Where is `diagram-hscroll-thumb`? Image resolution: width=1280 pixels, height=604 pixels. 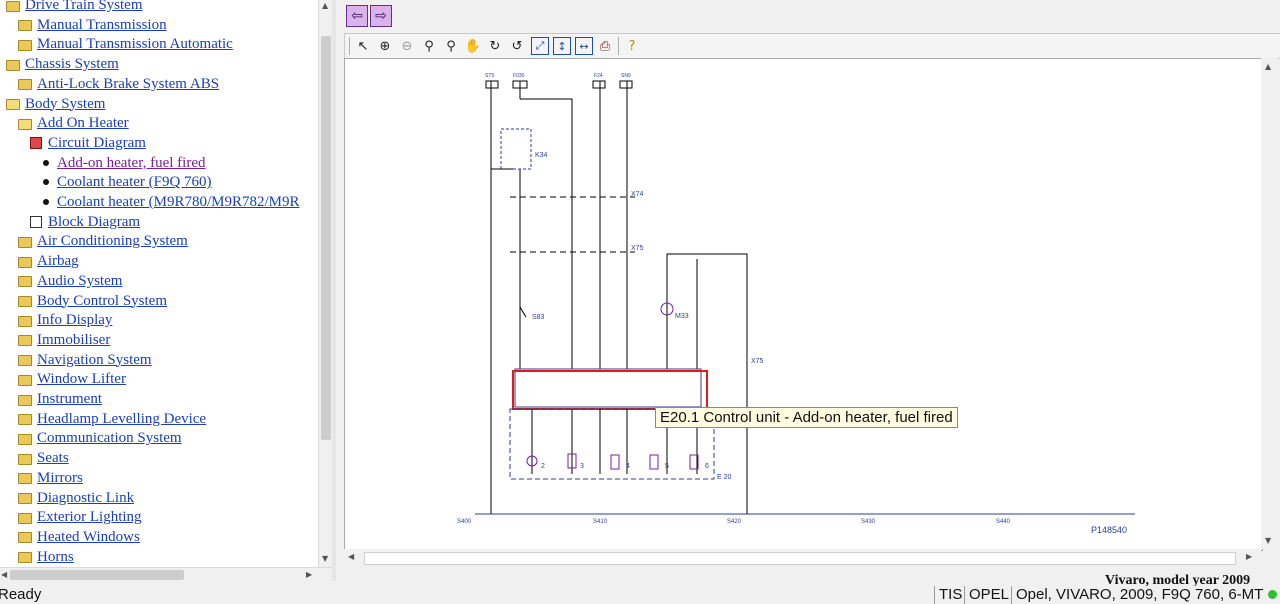
diagram-hscroll-thumb is located at coordinates (800, 558).